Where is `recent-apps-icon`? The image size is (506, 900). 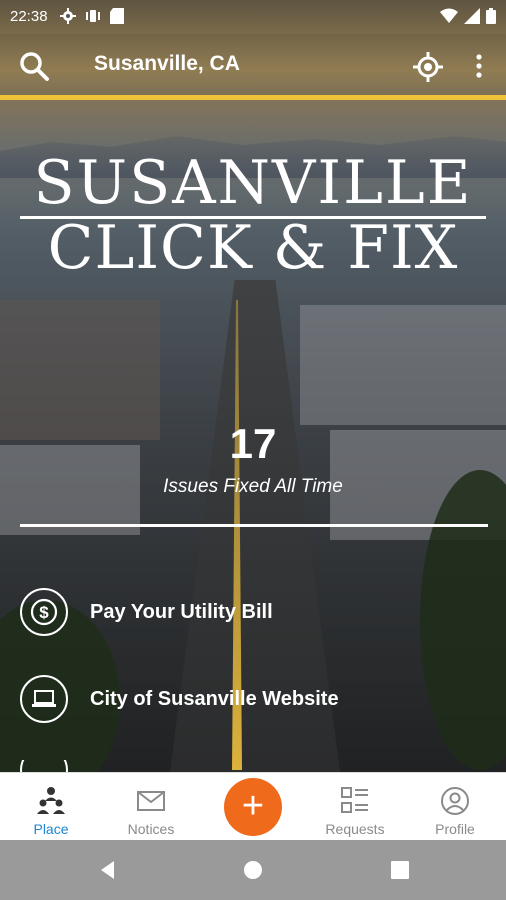
recent-apps-icon is located at coordinates (400, 870).